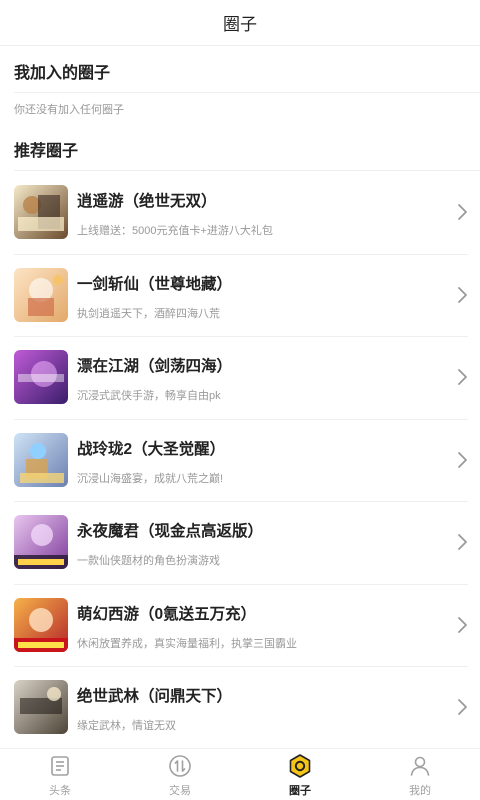 This screenshot has height=800, width=480. I want to click on circle-name: 一剑斩仙（世尊地藏）, so click(155, 284).